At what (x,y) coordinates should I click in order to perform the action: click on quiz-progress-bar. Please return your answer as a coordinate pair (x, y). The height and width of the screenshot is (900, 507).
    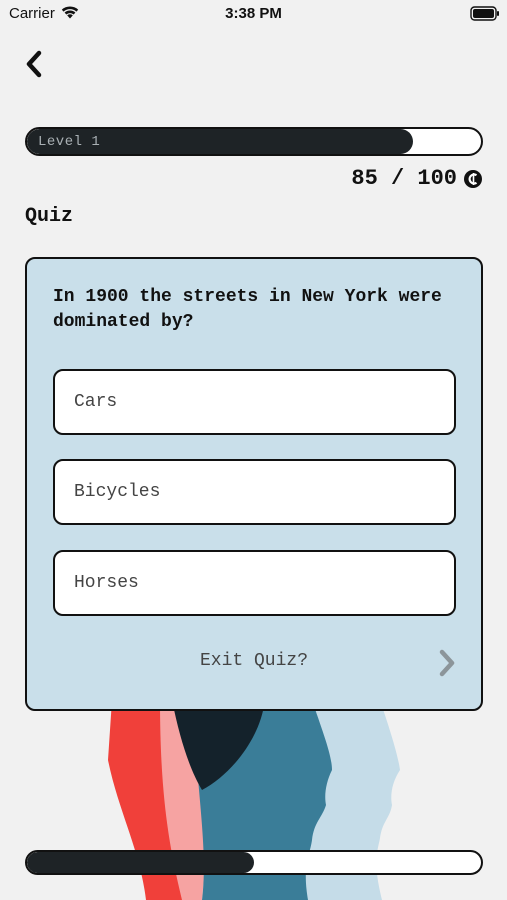
    Looking at the image, I should click on (254, 862).